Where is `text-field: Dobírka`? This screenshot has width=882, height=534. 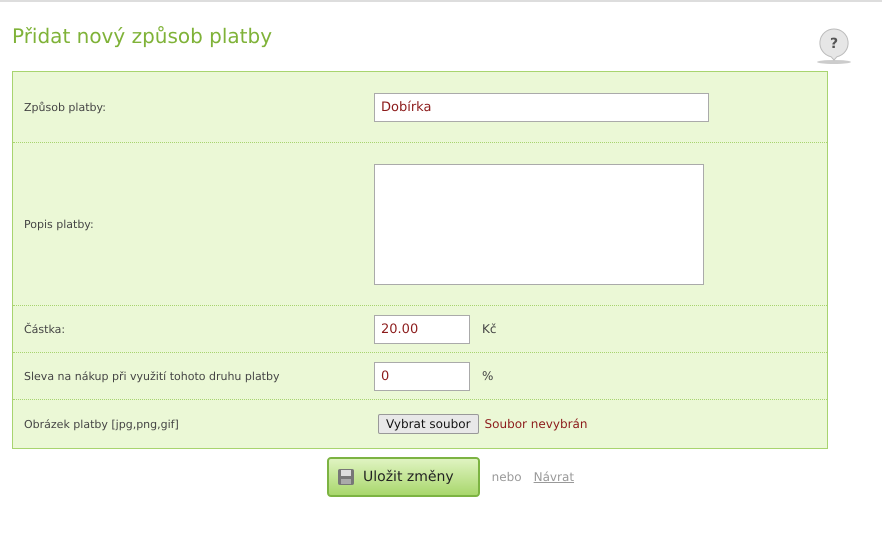 text-field: Dobírka is located at coordinates (541, 107).